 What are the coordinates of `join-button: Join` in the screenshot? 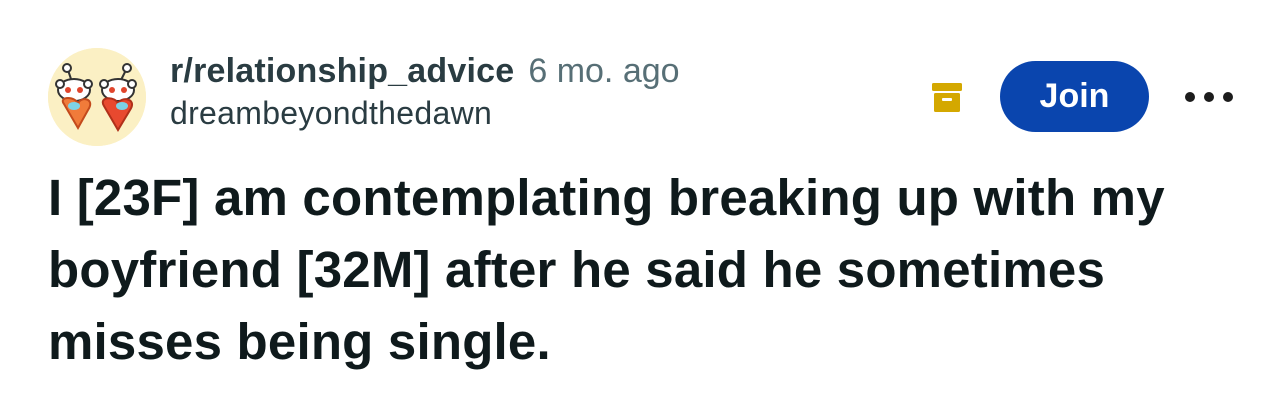 It's located at (1074, 96).